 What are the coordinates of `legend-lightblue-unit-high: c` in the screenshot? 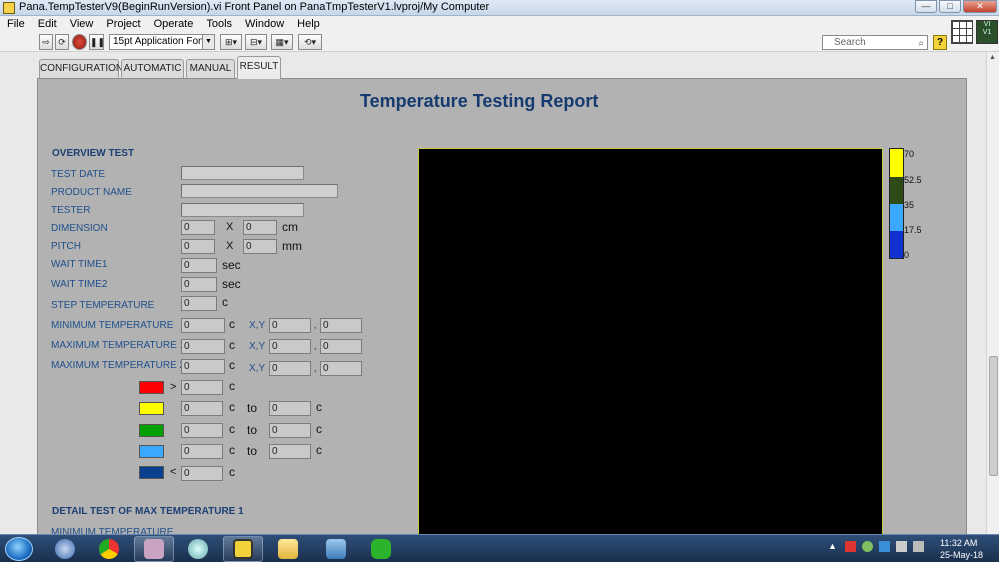 It's located at (319, 450).